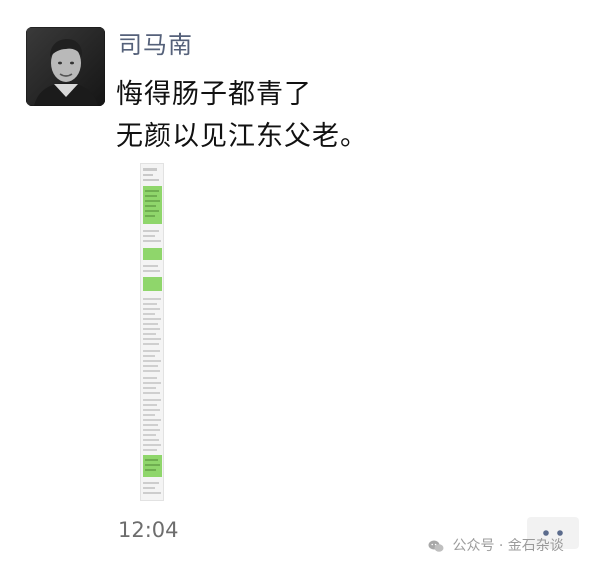  I want to click on post-text: 悔得肠子都青了 无颜以见江东父老。, so click(242, 116).